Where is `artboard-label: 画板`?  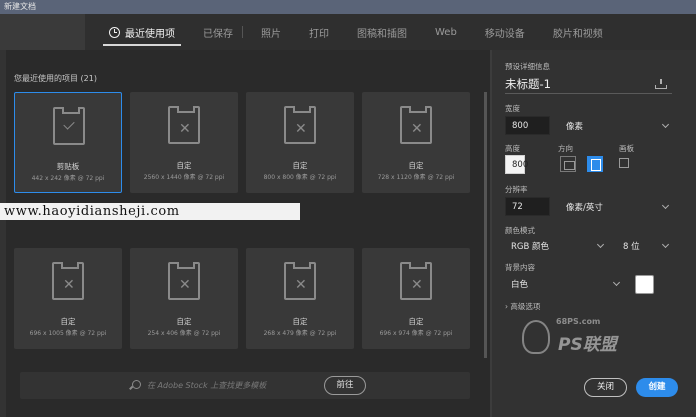
artboard-label: 画板 is located at coordinates (626, 148).